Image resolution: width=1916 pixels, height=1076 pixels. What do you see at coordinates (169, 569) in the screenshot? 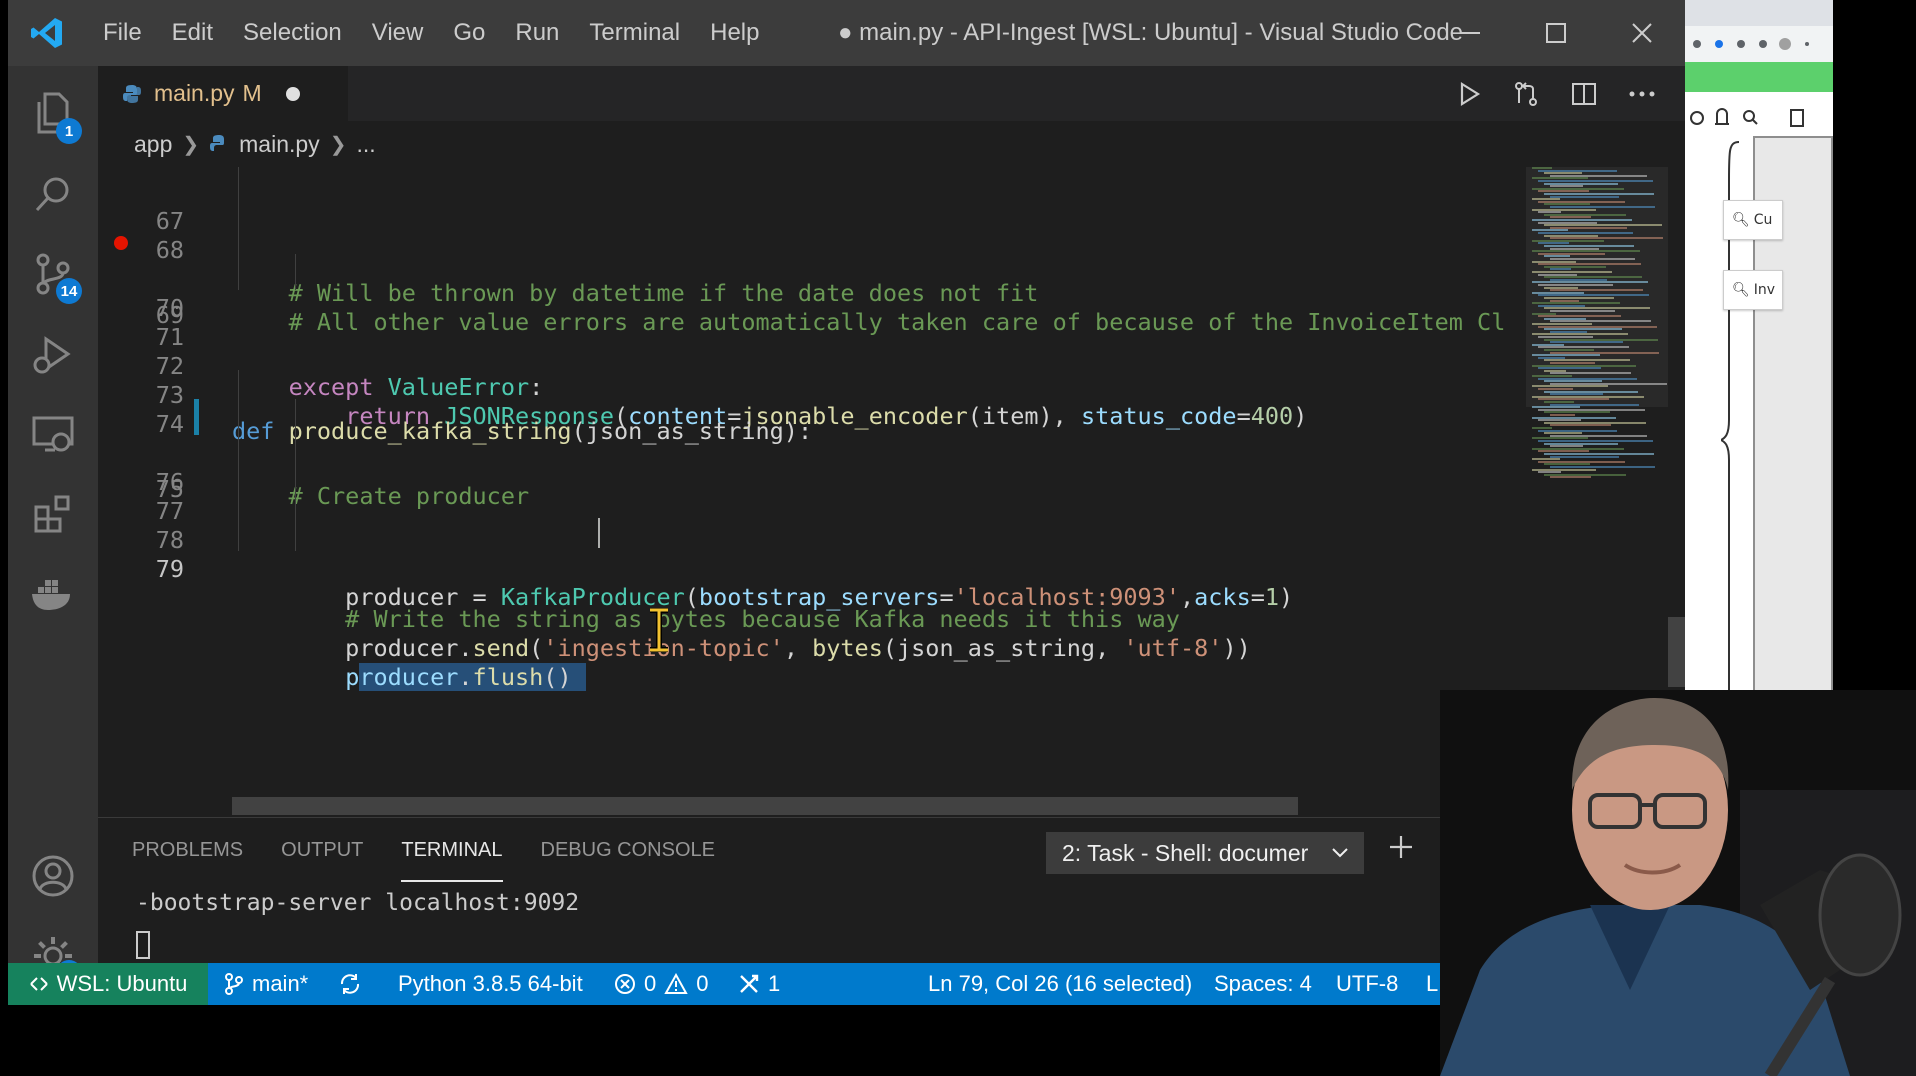
I see `line-number: 79` at bounding box center [169, 569].